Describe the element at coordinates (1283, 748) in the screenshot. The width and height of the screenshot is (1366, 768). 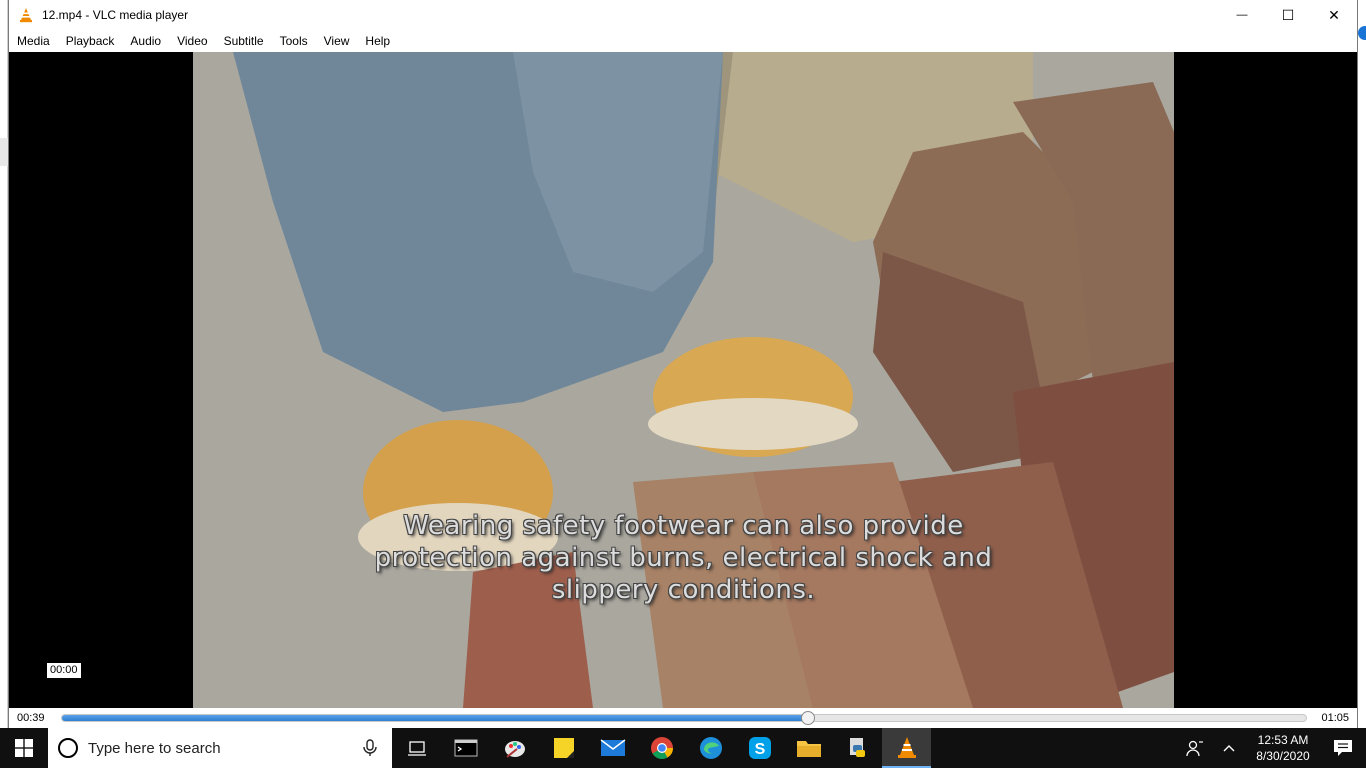
I see `taskbar-clock: 12:53 AM 8/30/2020` at that location.